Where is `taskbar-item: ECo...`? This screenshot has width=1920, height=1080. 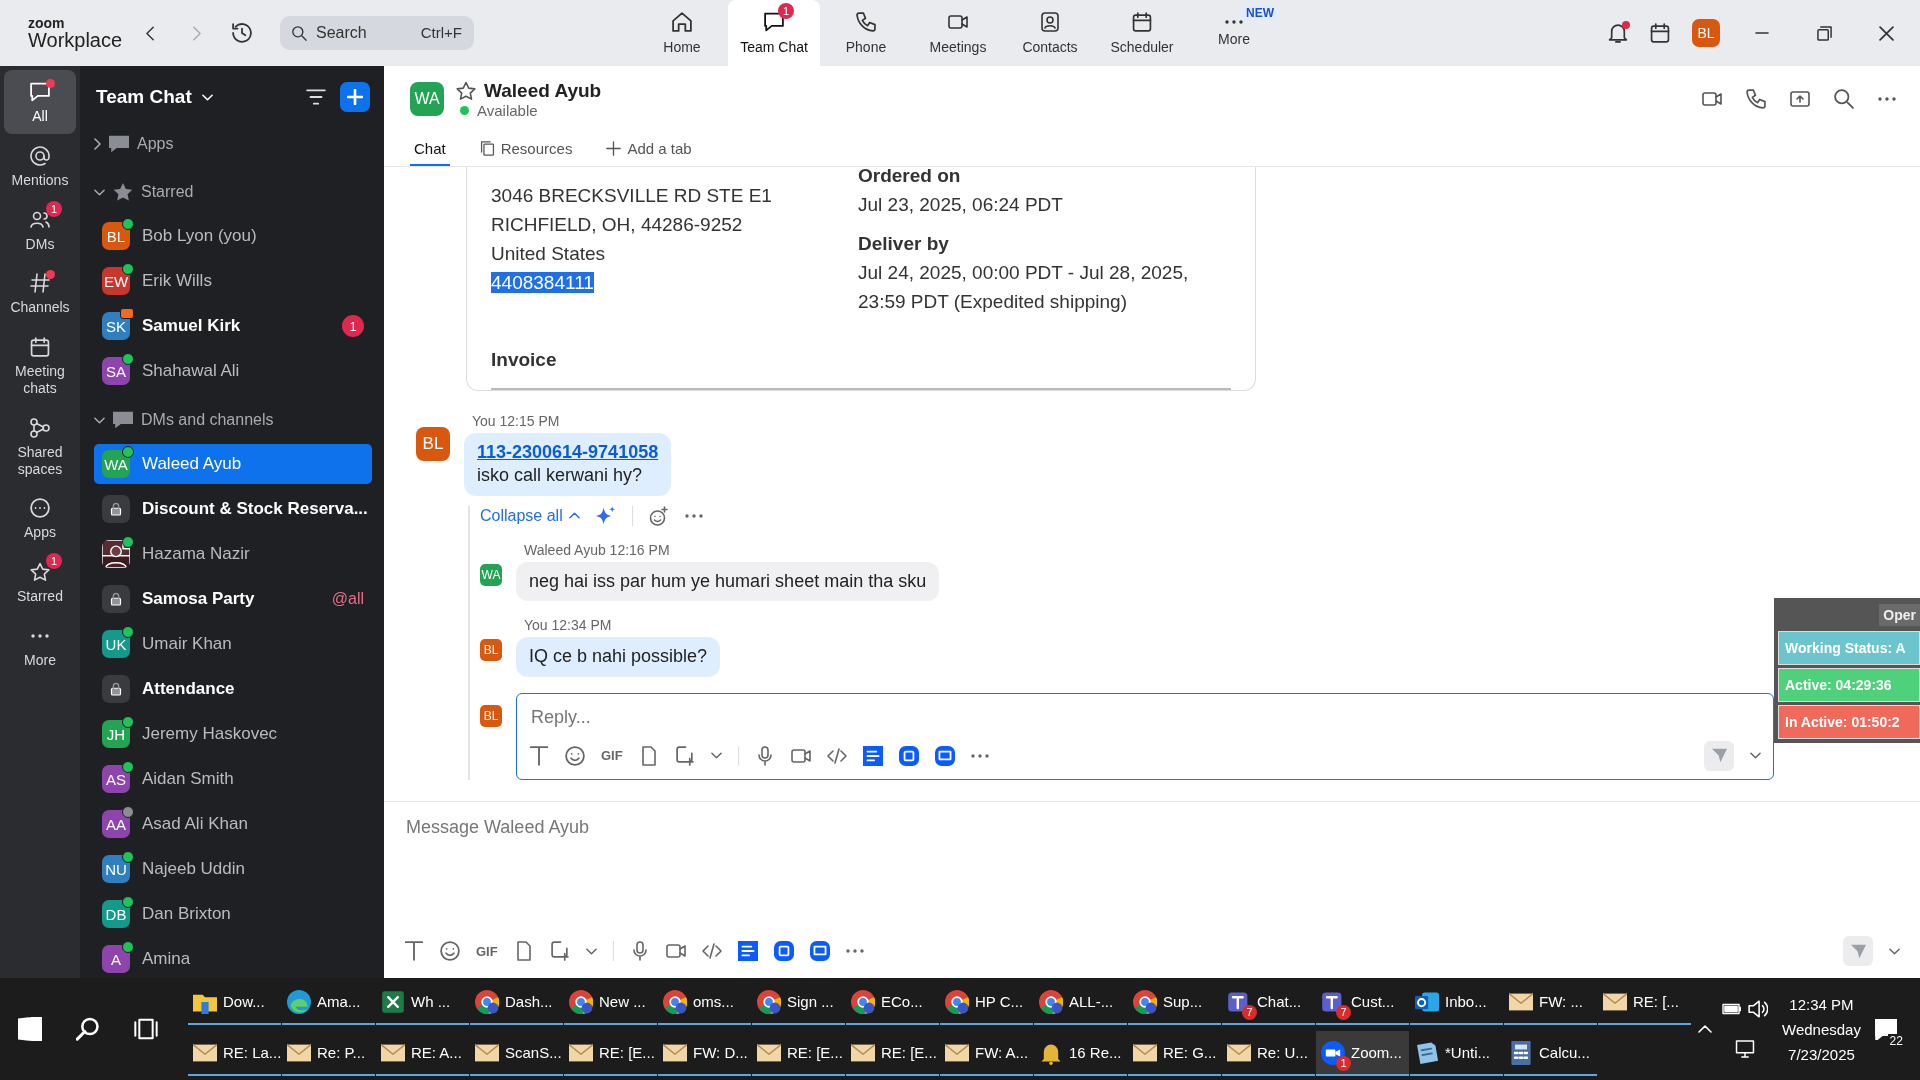
taskbar-item: ECo... is located at coordinates (892, 1002).